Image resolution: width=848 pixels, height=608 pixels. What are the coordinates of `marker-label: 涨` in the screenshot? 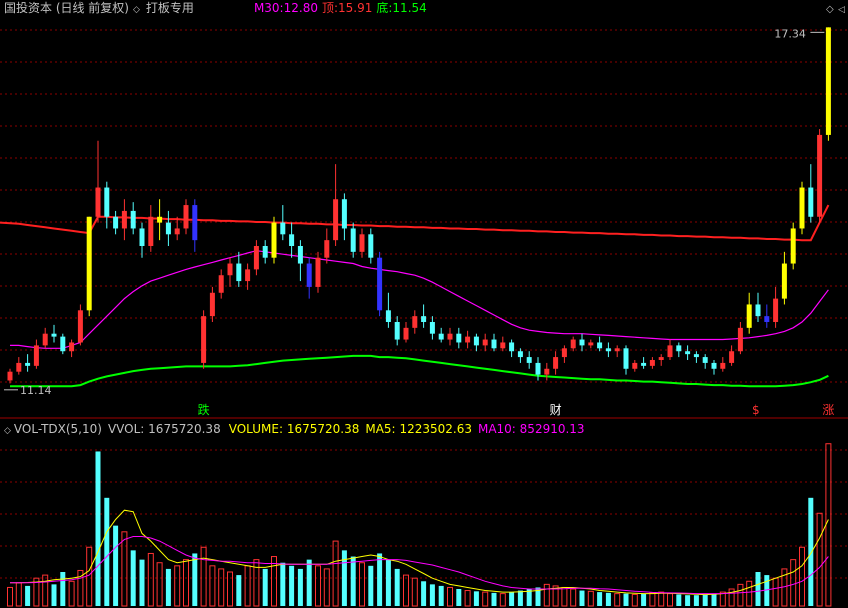 It's located at (828, 409).